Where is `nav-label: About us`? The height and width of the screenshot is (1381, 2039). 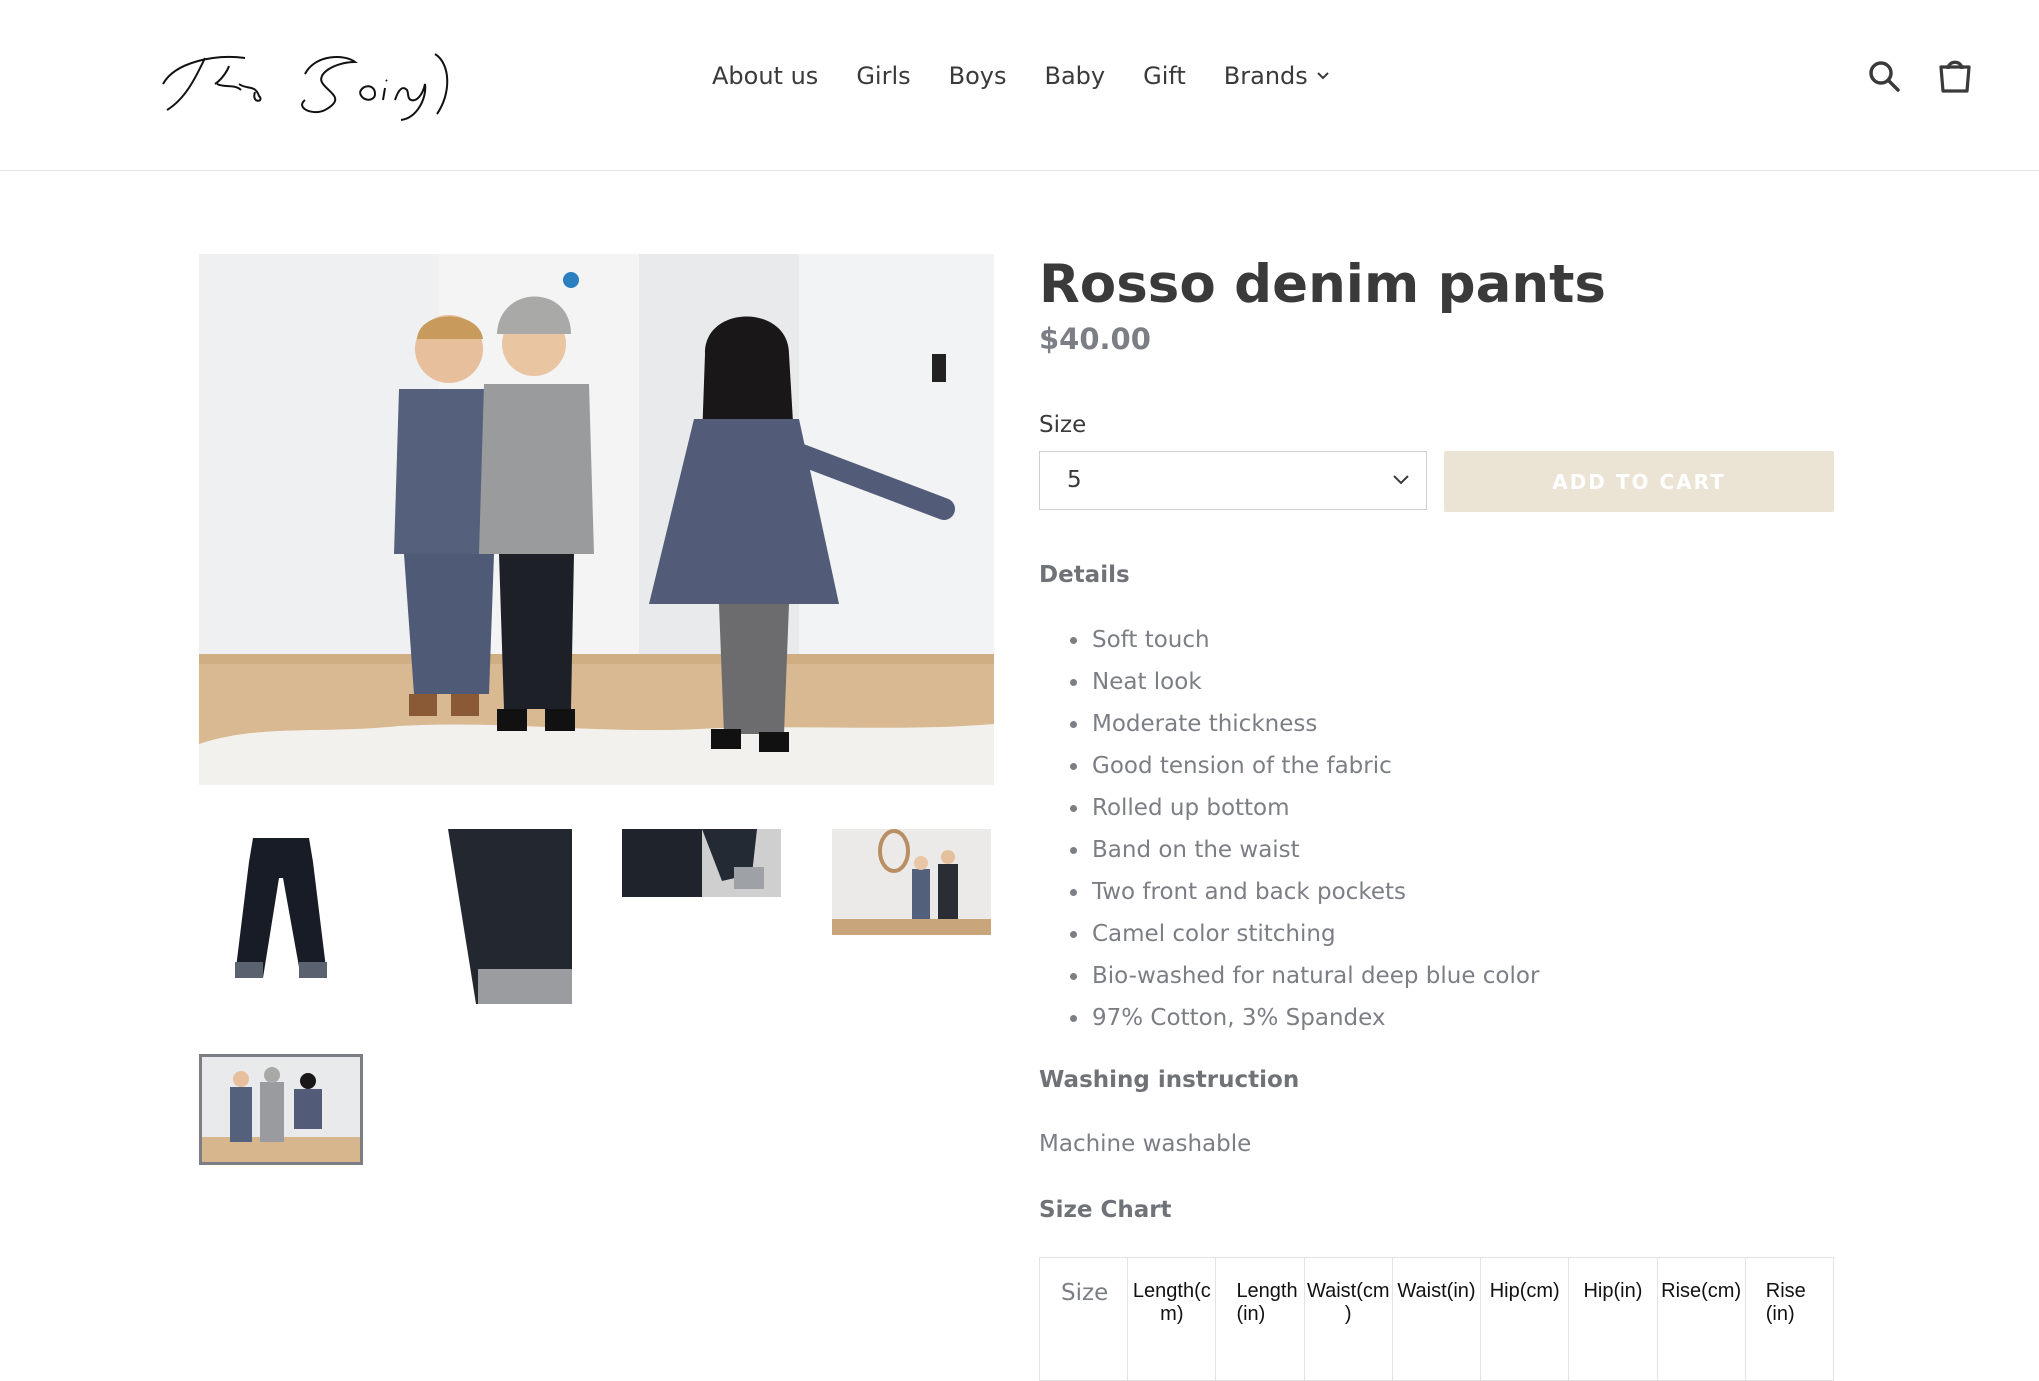 nav-label: About us is located at coordinates (765, 76).